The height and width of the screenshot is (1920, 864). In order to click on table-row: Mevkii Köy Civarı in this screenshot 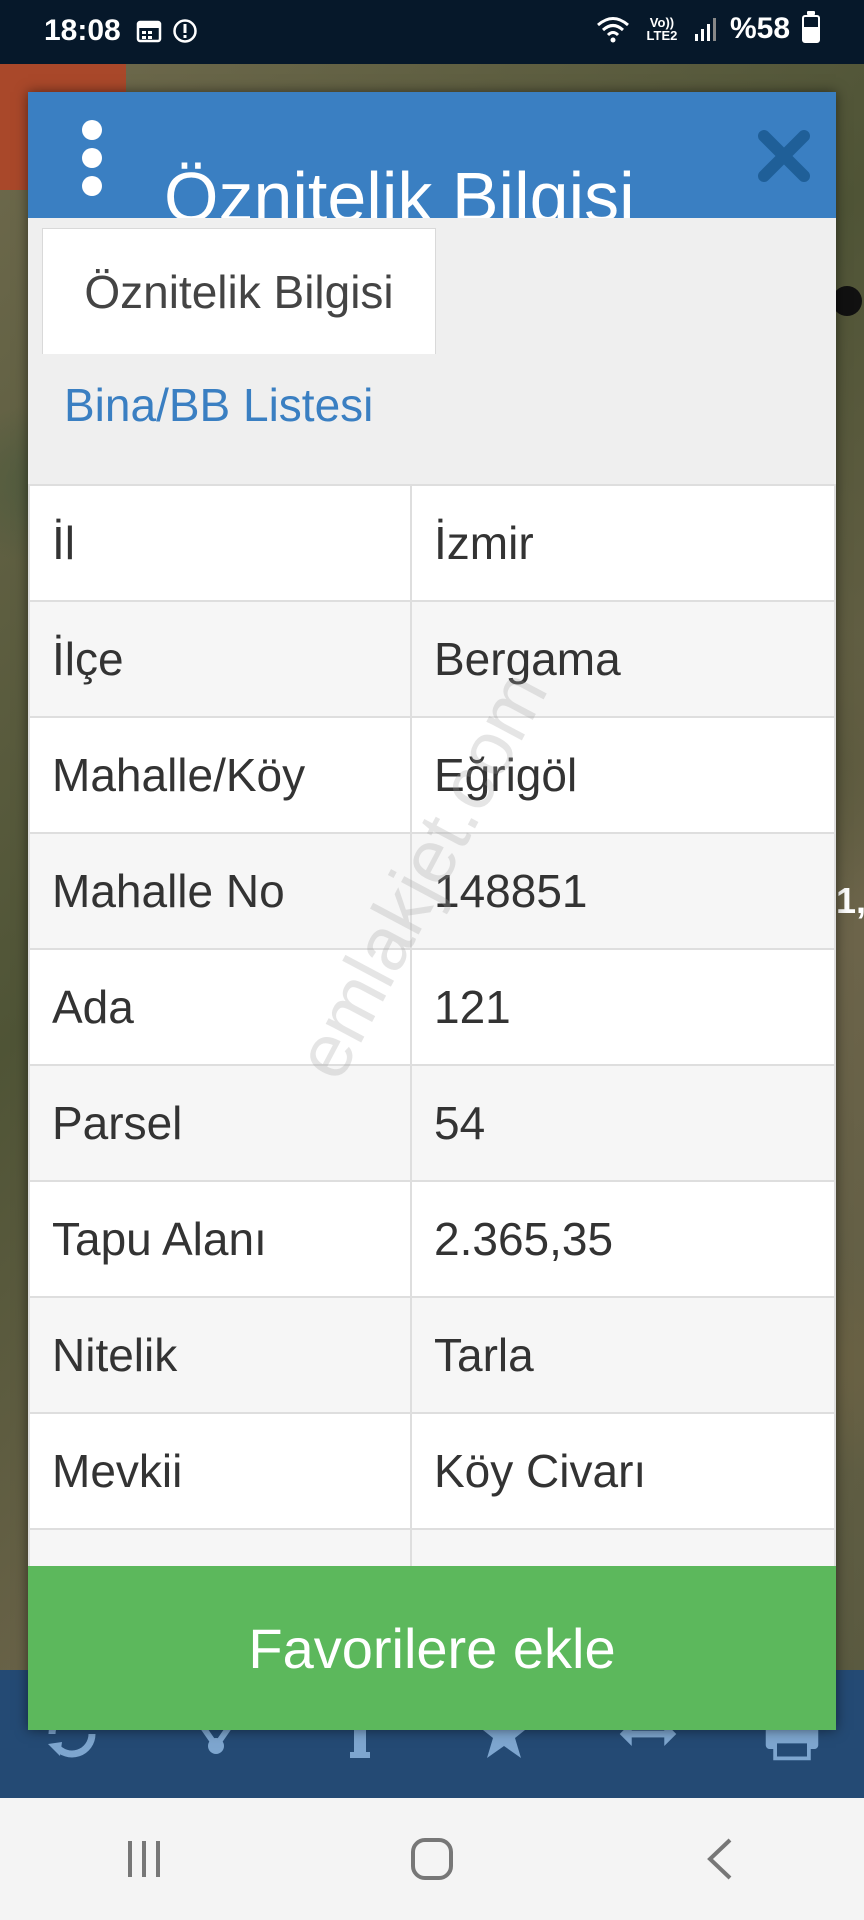, I will do `click(432, 1471)`.